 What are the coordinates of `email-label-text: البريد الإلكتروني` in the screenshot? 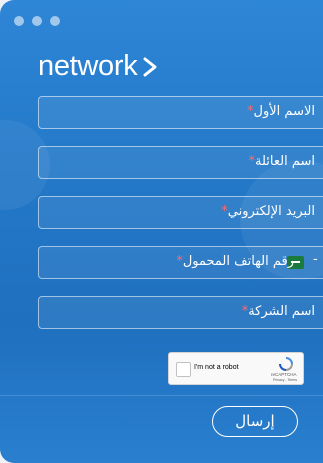 It's located at (271, 211).